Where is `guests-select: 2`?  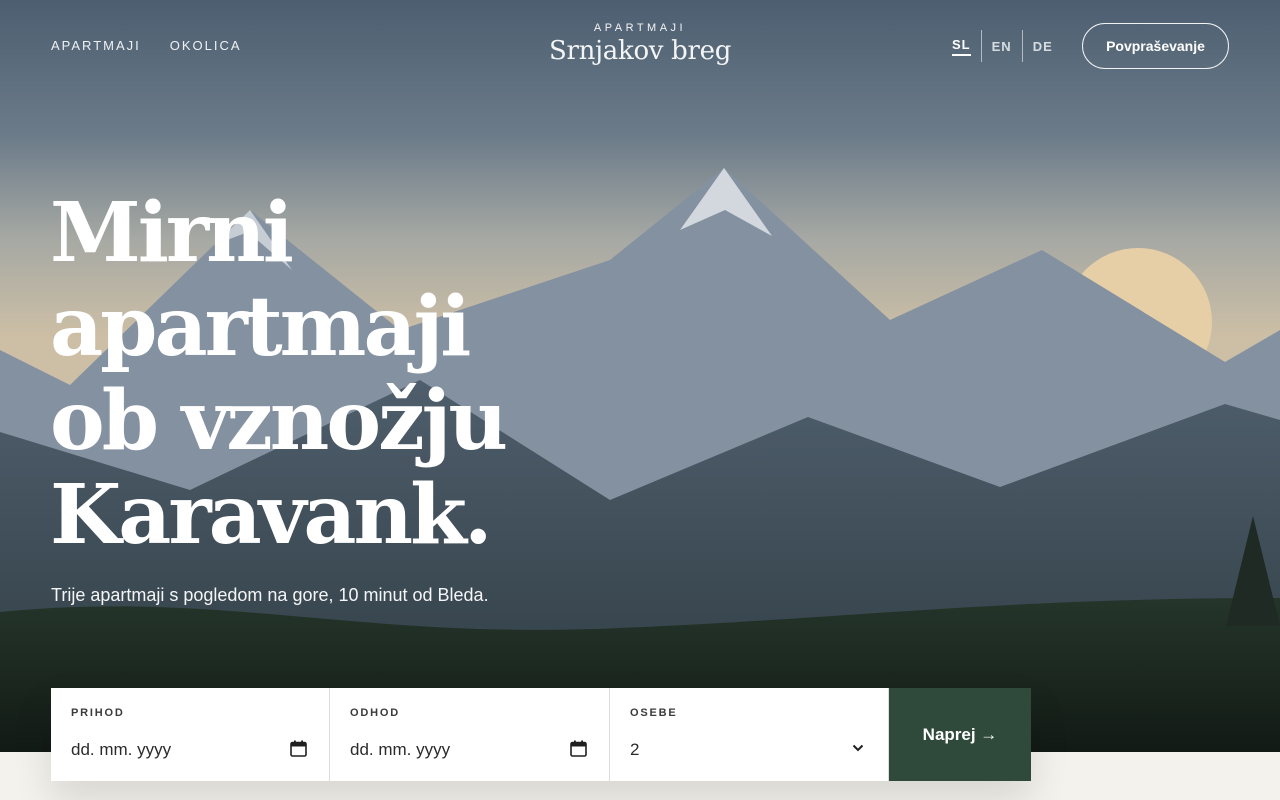 guests-select: 2 is located at coordinates (634, 750).